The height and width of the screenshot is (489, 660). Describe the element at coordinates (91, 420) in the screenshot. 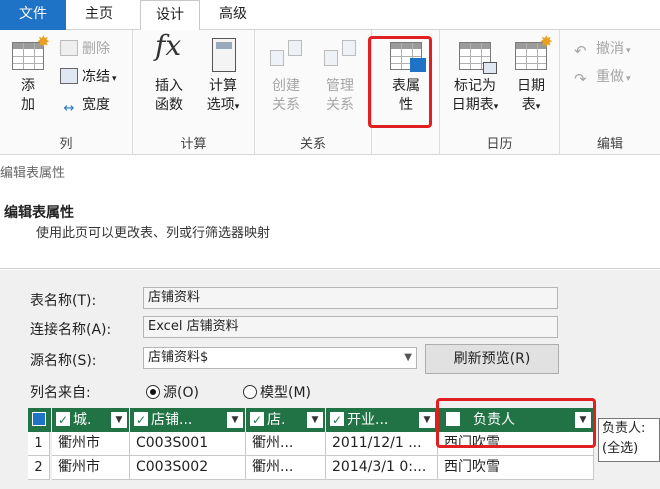

I see `grid-header-col-1: 城. ▼` at that location.